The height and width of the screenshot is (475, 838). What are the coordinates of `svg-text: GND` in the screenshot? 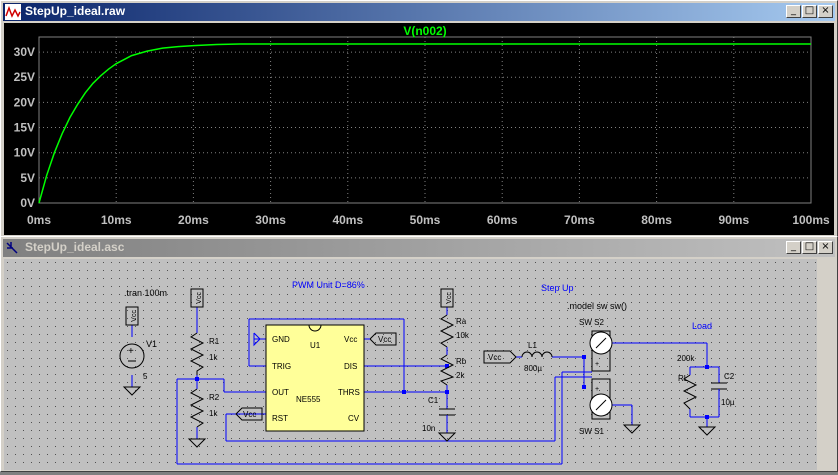 It's located at (281, 339).